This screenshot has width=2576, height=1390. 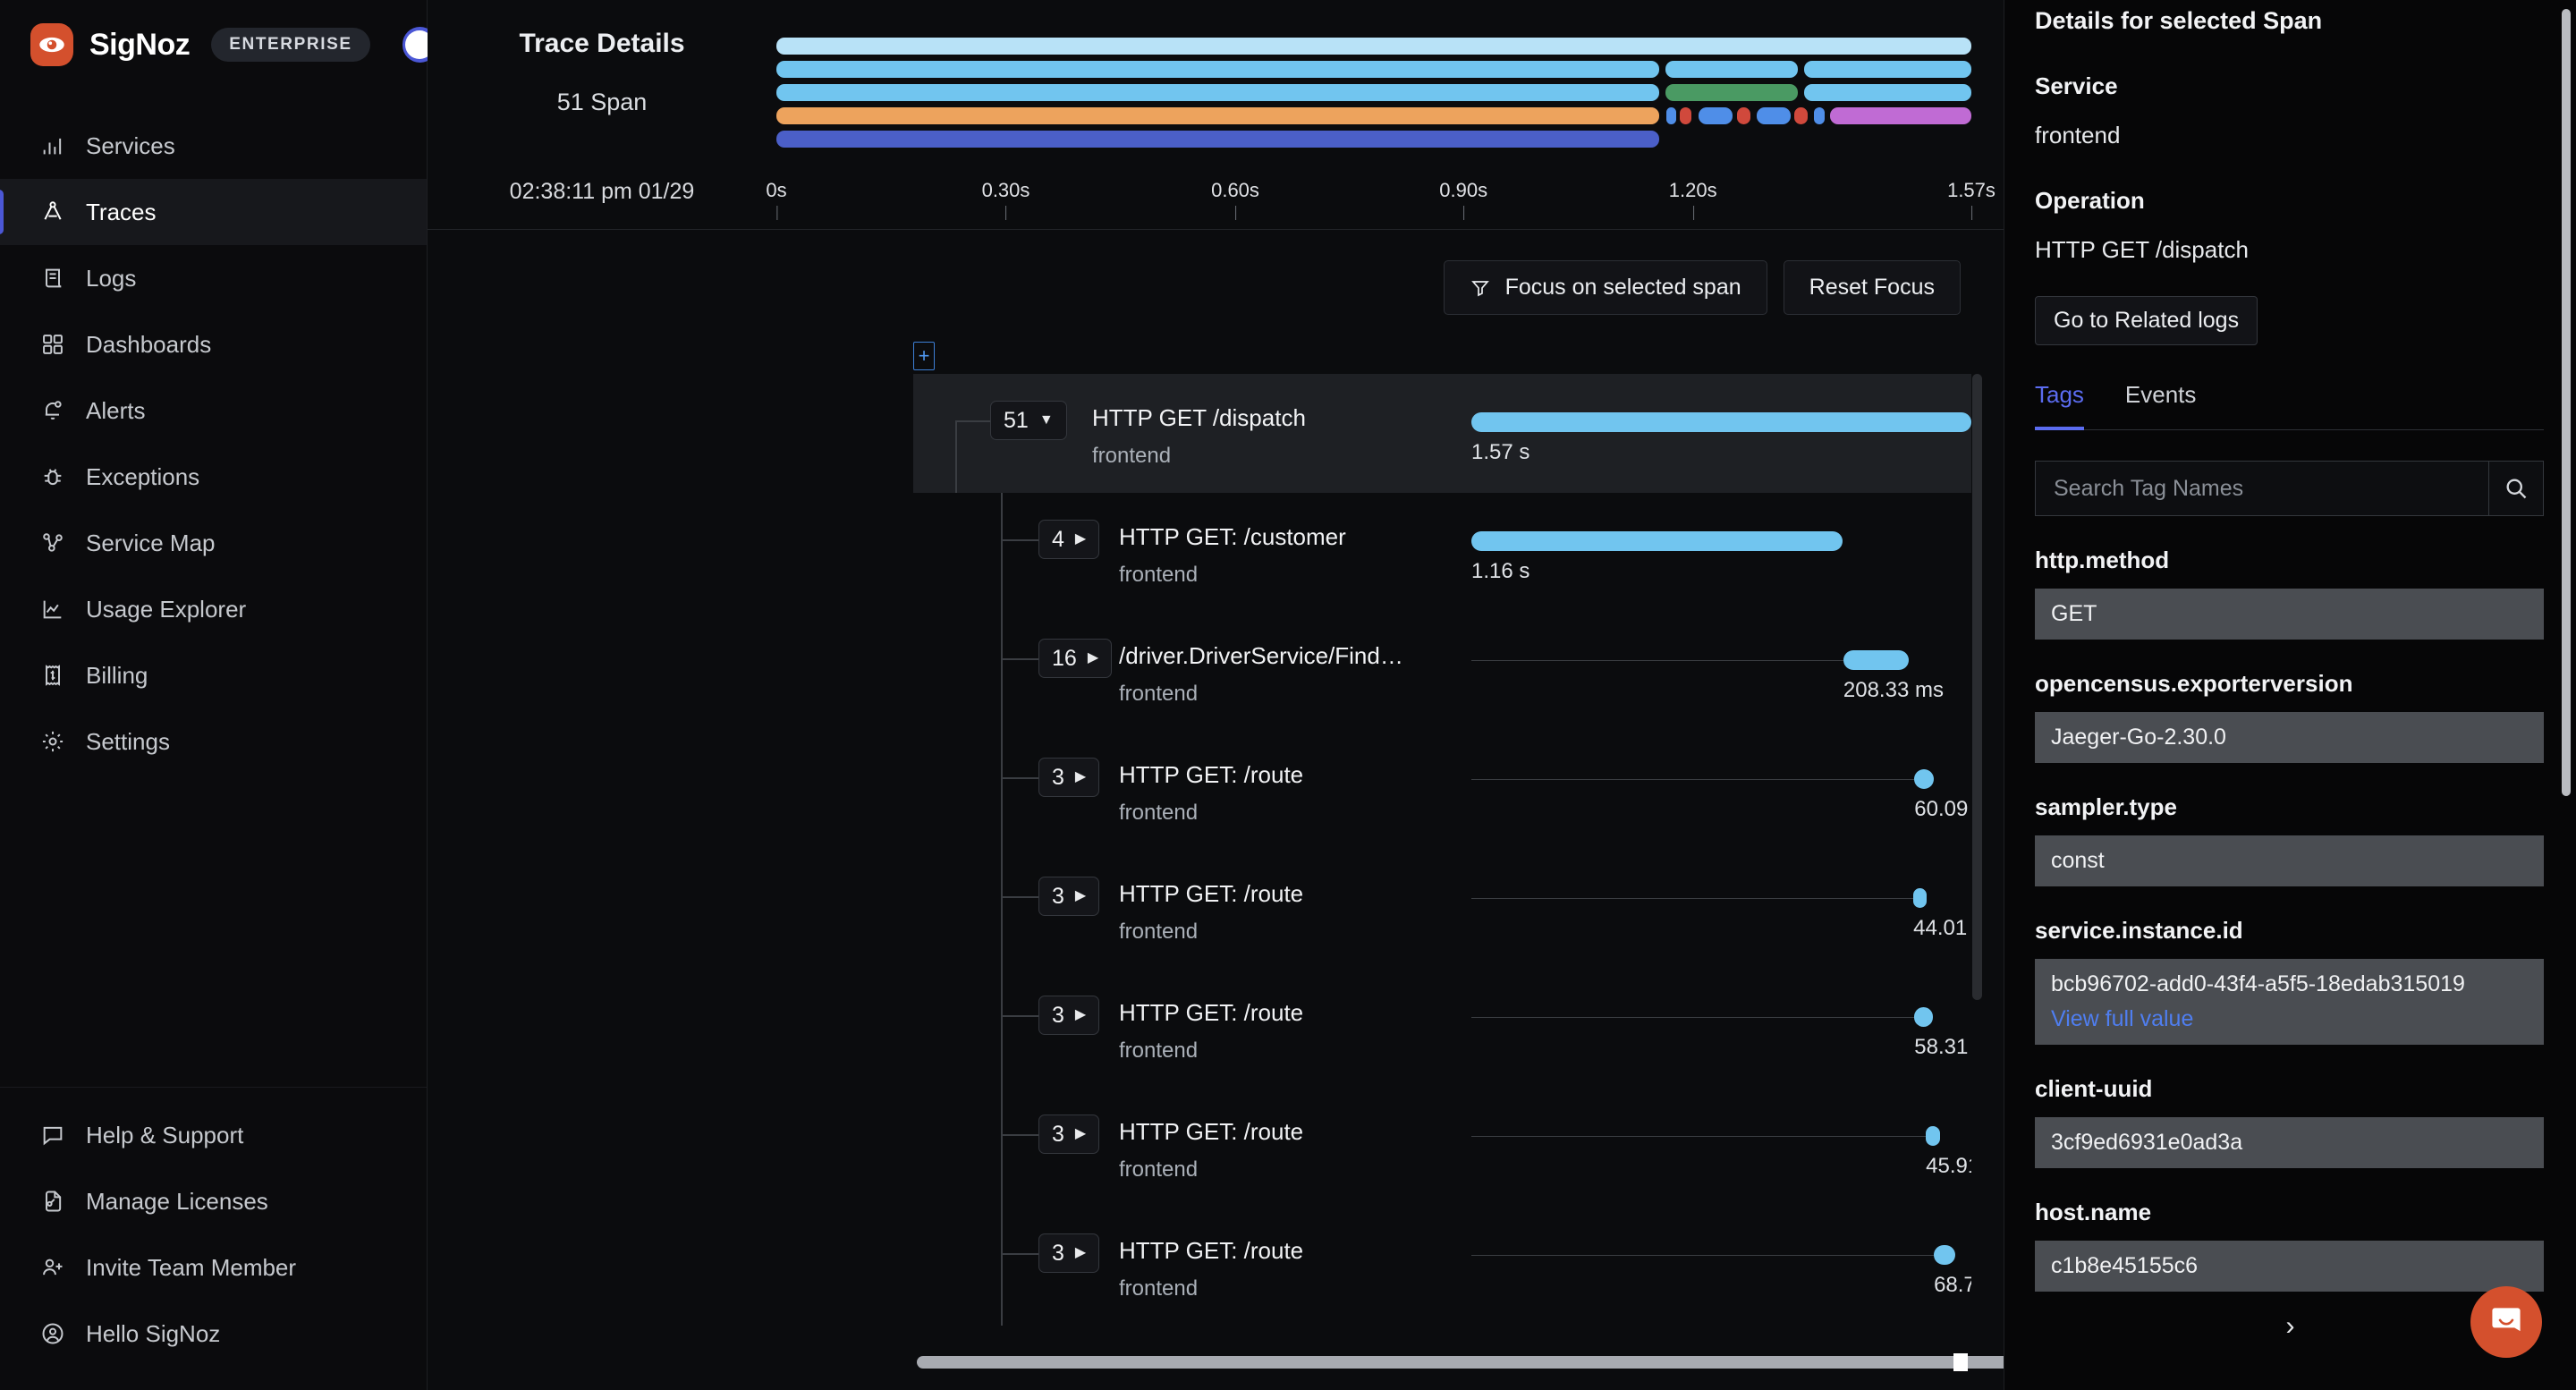 I want to click on tag-value: const, so click(x=2289, y=860).